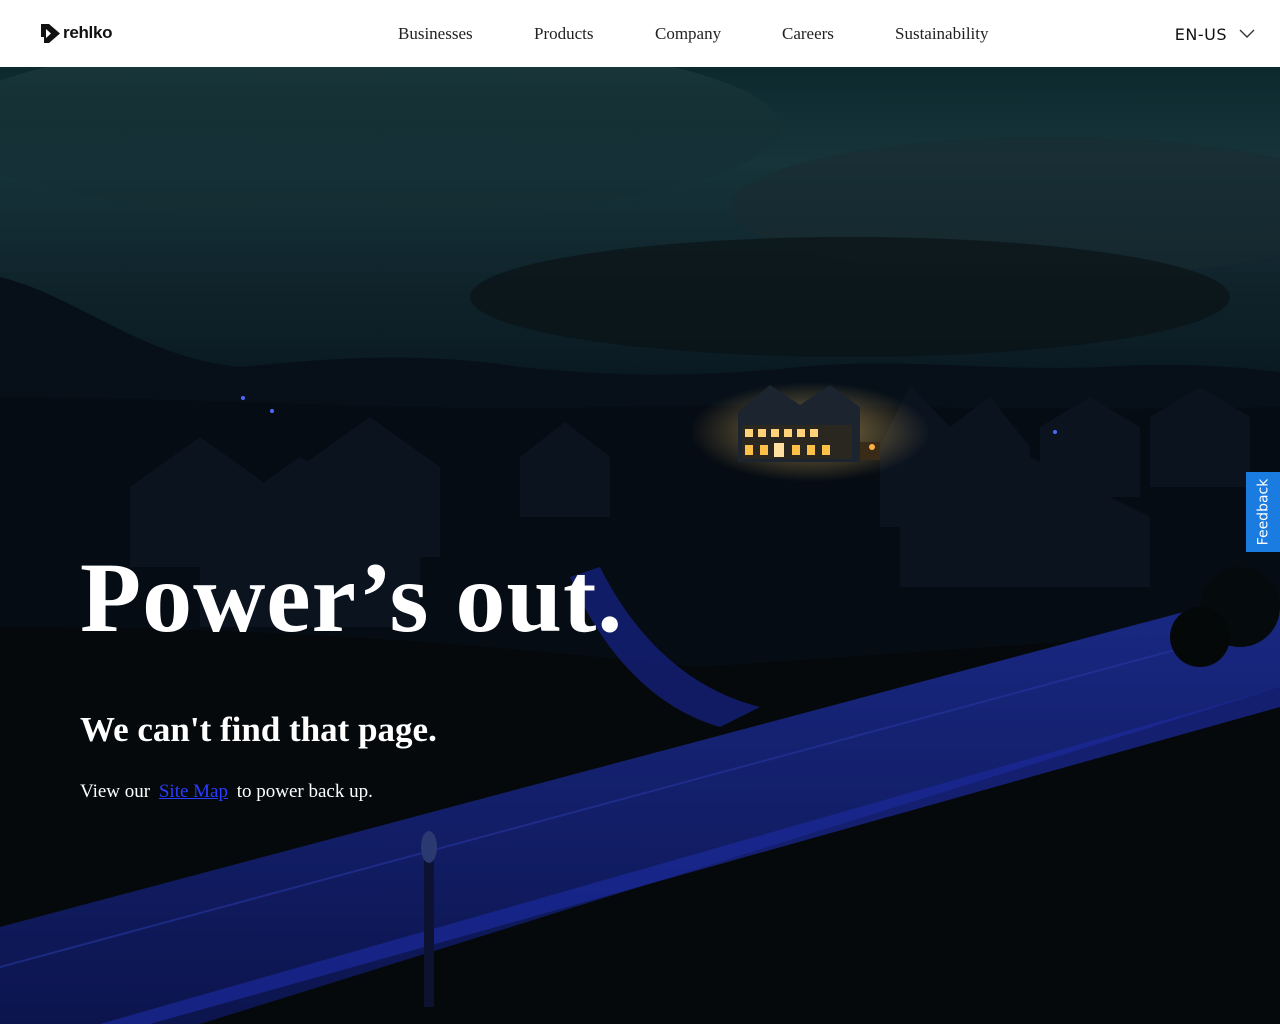 The width and height of the screenshot is (1280, 1024). What do you see at coordinates (115, 791) in the screenshot?
I see `body-prefix: View our` at bounding box center [115, 791].